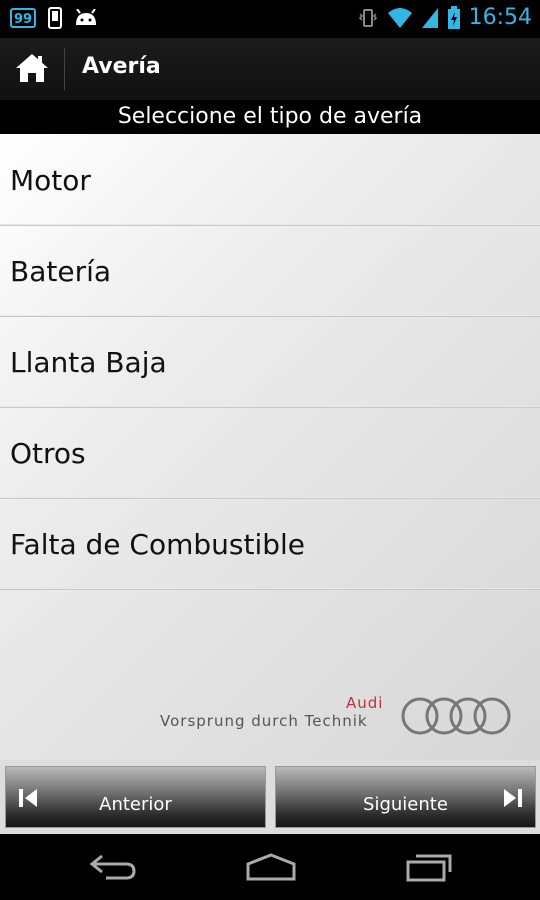 The image size is (540, 900). I want to click on vibrate-icon, so click(367, 18).